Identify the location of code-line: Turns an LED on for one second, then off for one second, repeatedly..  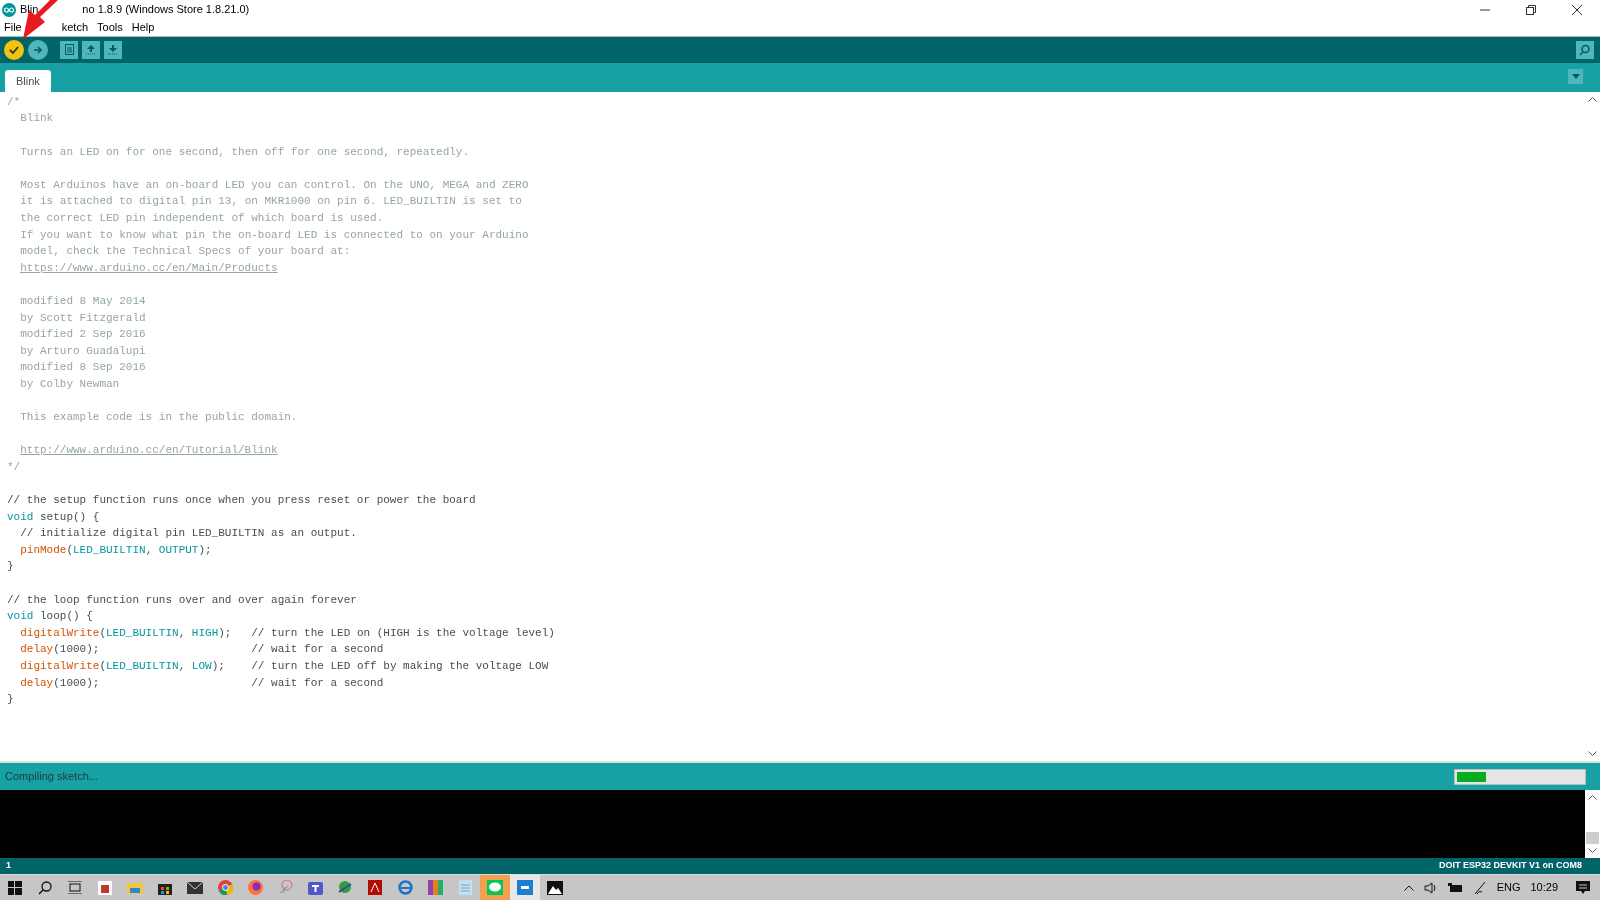
(244, 151).